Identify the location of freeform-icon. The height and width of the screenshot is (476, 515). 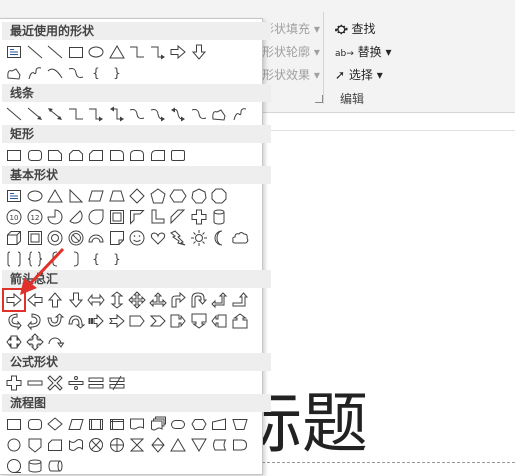
(14, 73).